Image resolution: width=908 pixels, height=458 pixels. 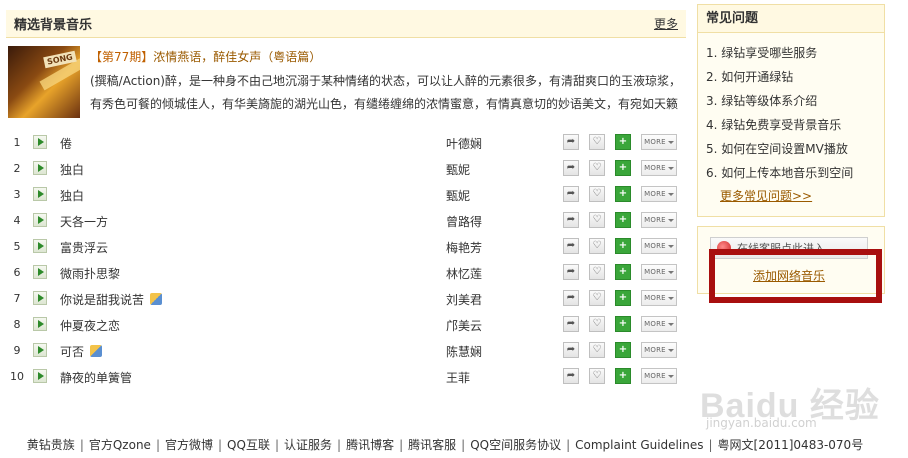 I want to click on feature-title: 【第77期】浓情燕语，醉佳女声（粤语篇）, so click(x=205, y=56).